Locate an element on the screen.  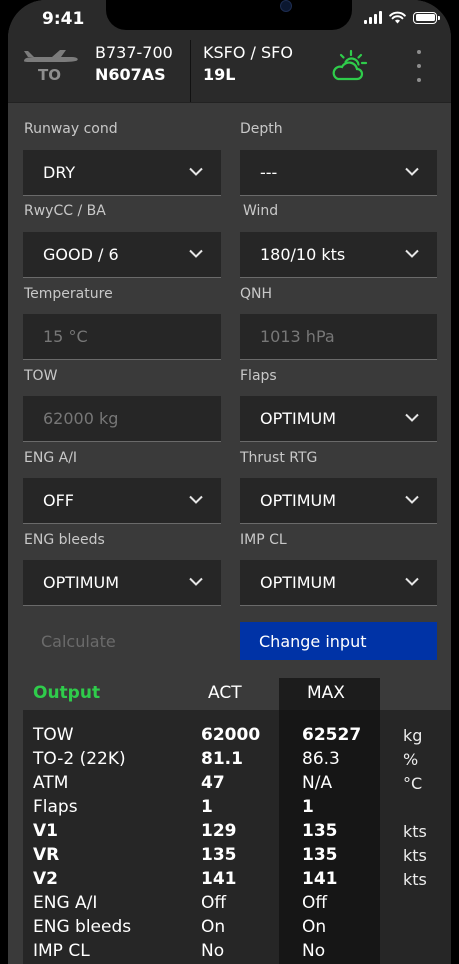
label-wind: Wind is located at coordinates (261, 211).